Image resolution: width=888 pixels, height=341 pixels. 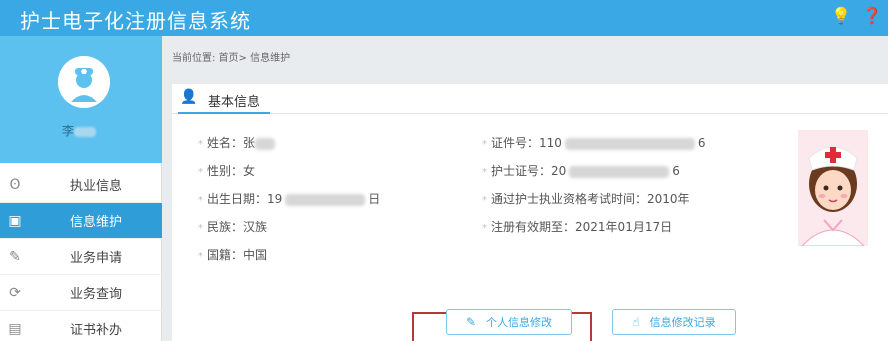 I want to click on hand-icon: ☝, so click(x=636, y=322).